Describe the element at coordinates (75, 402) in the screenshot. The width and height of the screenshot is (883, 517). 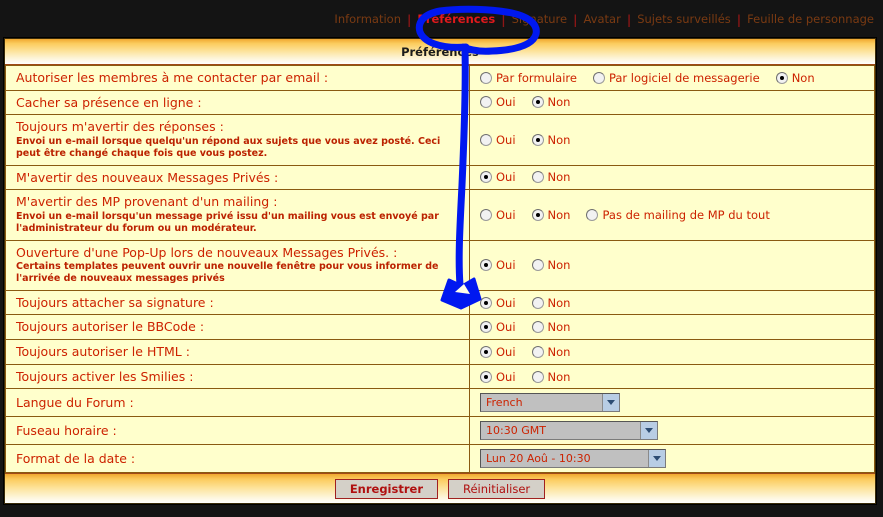
I see `preference-label: Langue du Forum :` at that location.